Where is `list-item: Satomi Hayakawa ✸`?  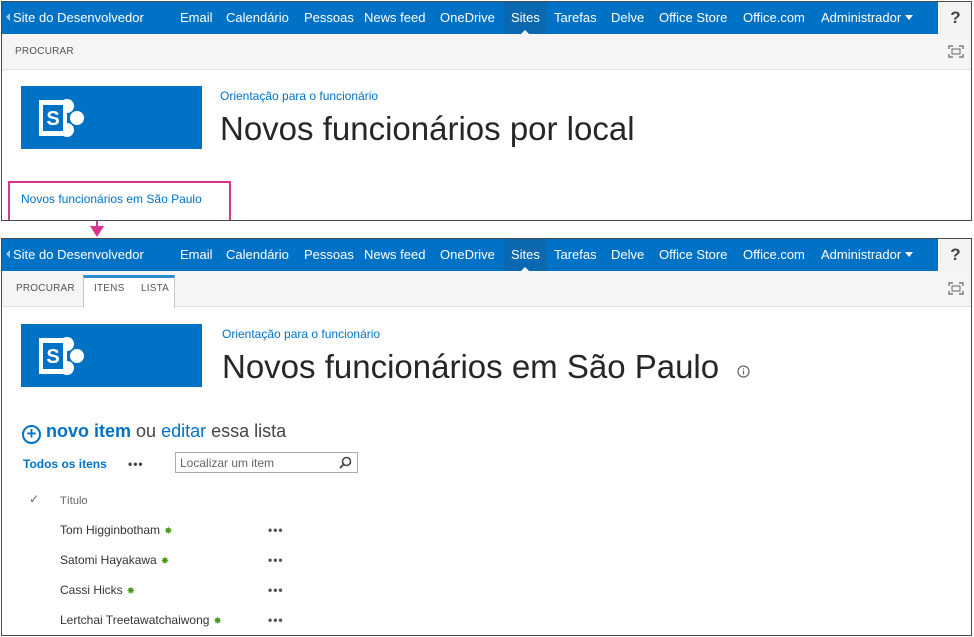
list-item: Satomi Hayakawa ✸ is located at coordinates (114, 560).